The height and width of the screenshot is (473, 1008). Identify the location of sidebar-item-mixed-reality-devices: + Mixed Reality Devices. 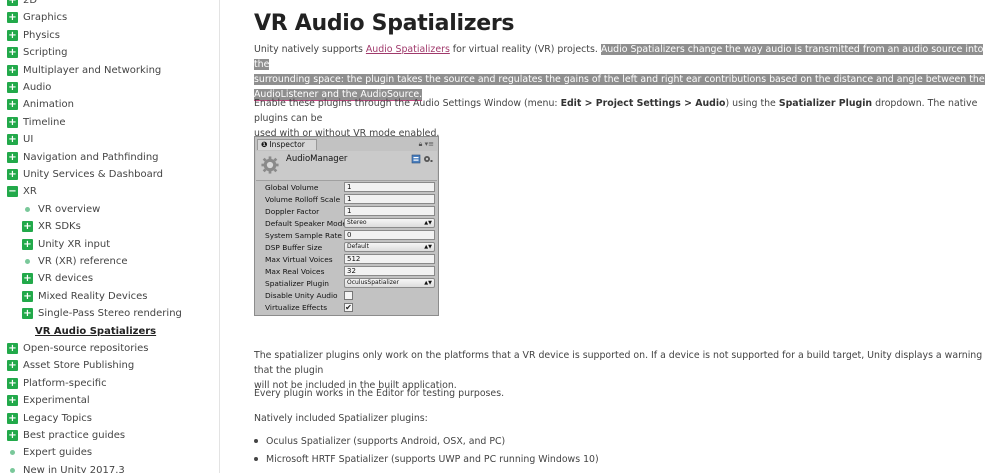
(84, 296).